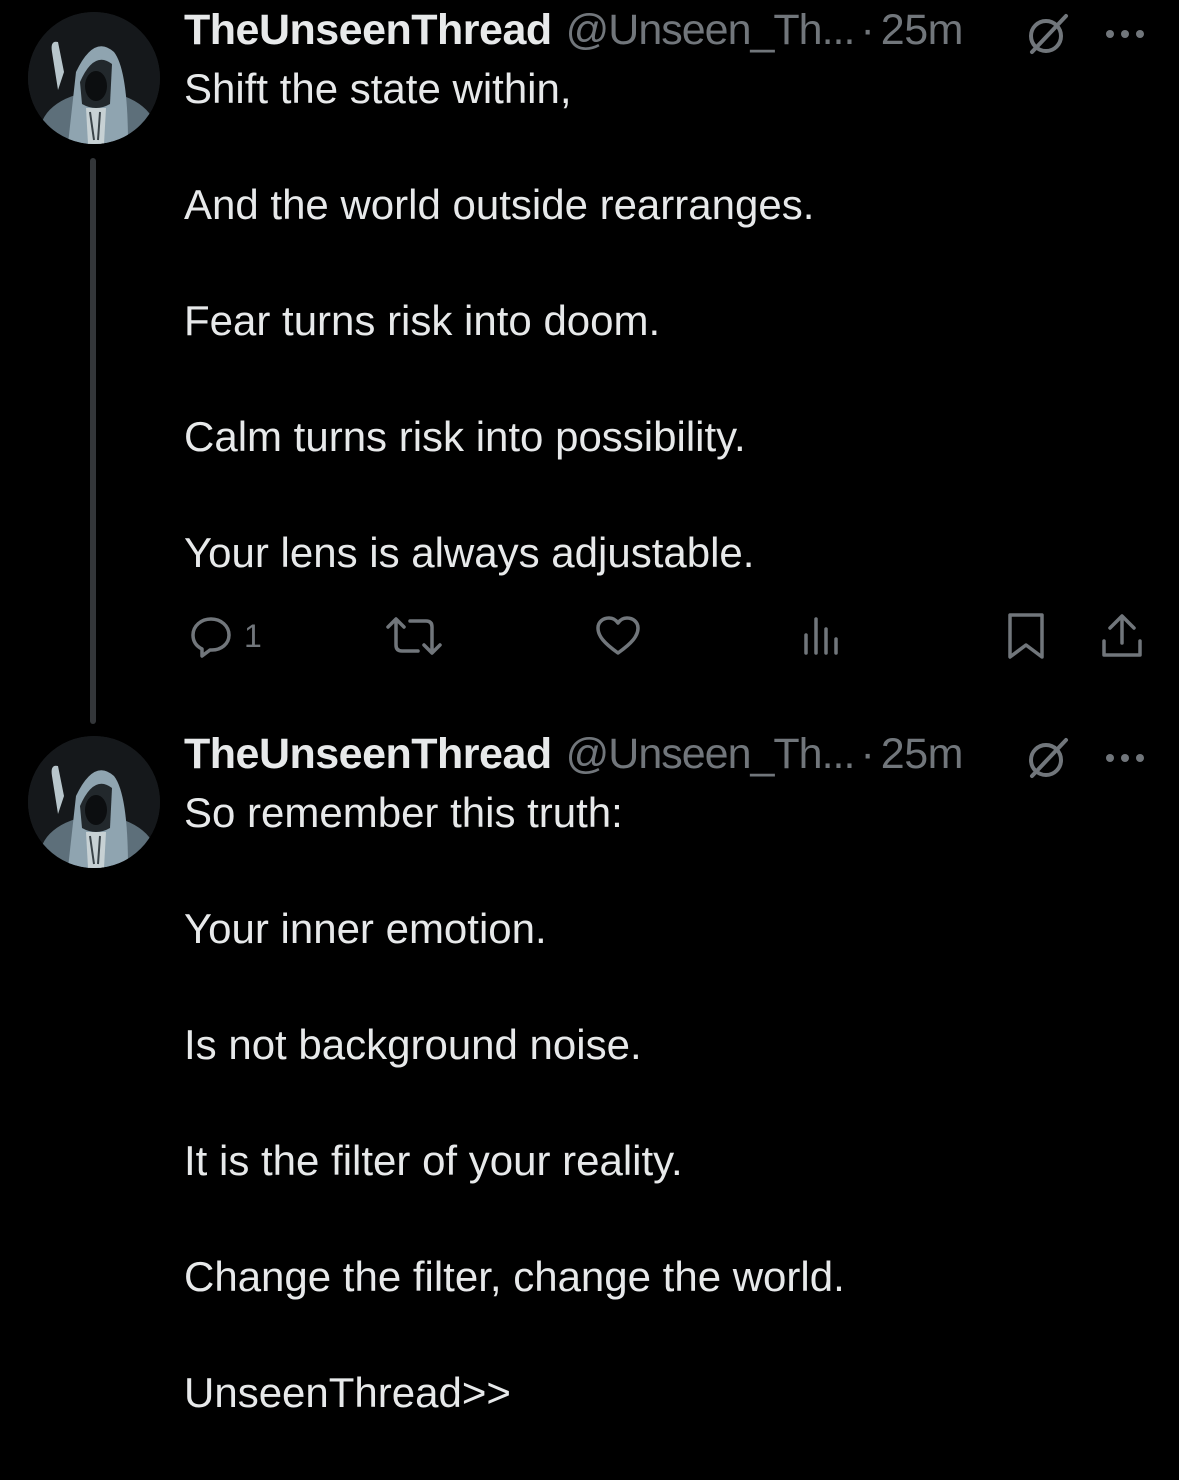 The height and width of the screenshot is (1480, 1179). I want to click on tweet-line: Shift the state within,, so click(378, 88).